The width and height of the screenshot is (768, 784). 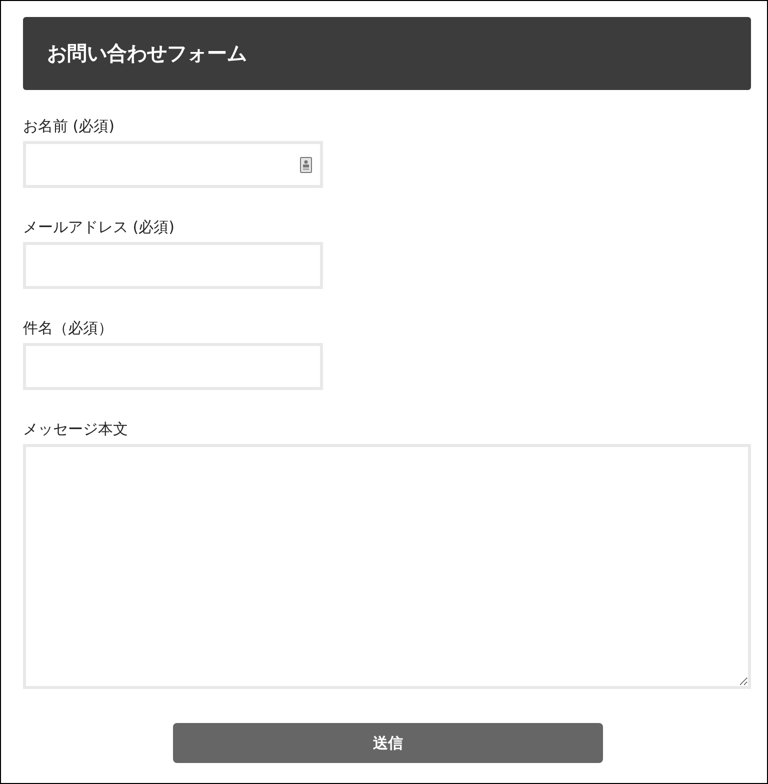 What do you see at coordinates (147, 53) in the screenshot?
I see `form-title: お問い合わせフォーム` at bounding box center [147, 53].